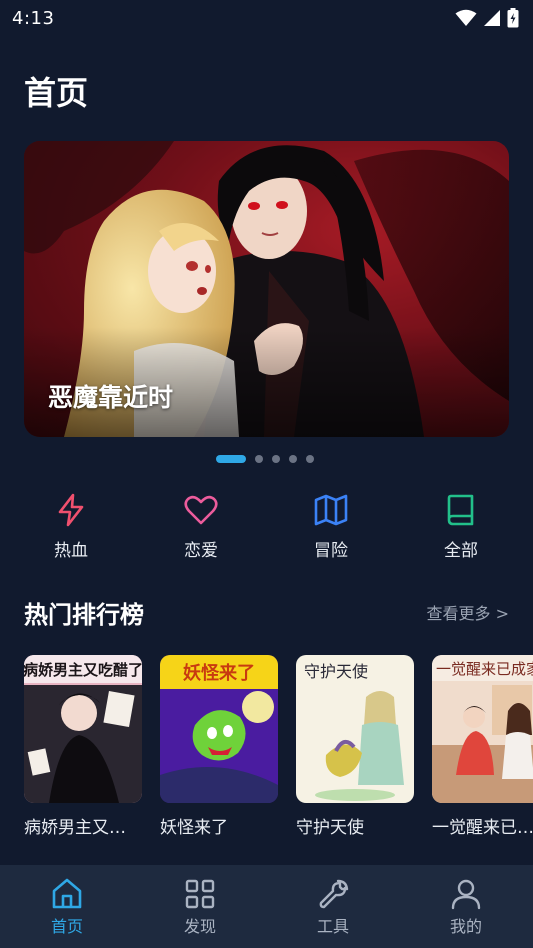 The image size is (533, 948). Describe the element at coordinates (66, 926) in the screenshot. I see `nav-label: 首页` at that location.